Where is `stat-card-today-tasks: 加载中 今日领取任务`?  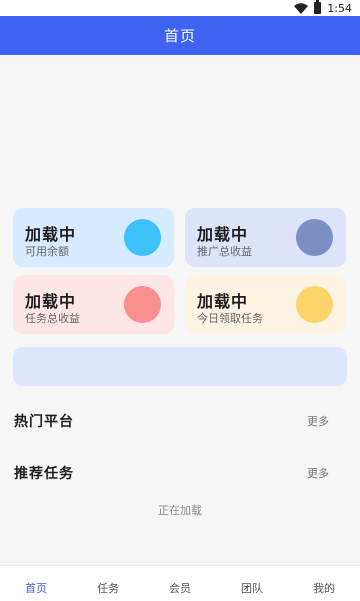
stat-card-today-tasks: 加载中 今日领取任务 is located at coordinates (265, 304).